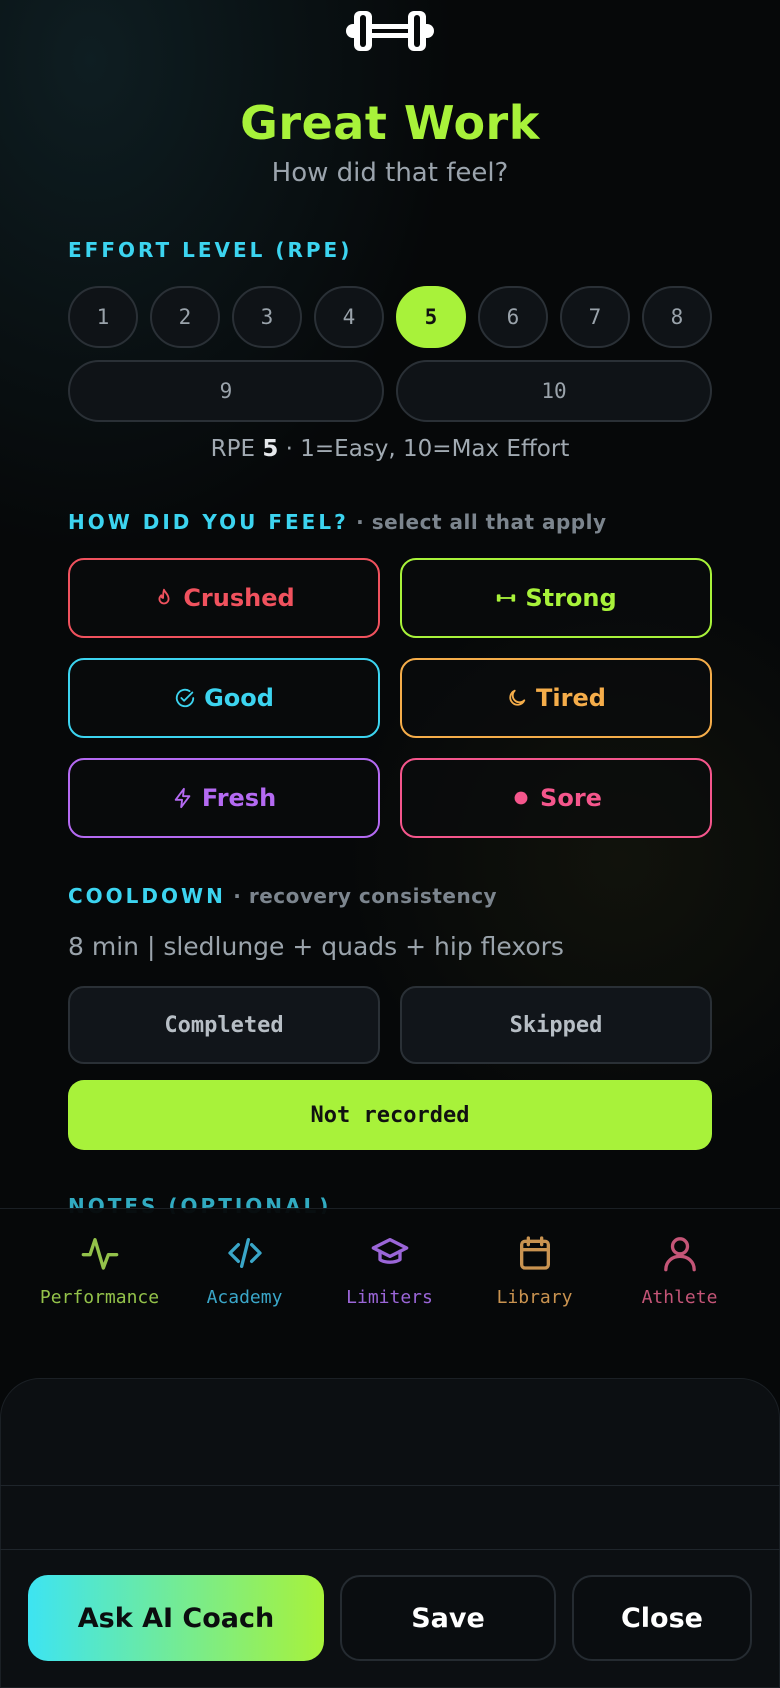 Image resolution: width=780 pixels, height=1688 pixels. Describe the element at coordinates (595, 317) in the screenshot. I see `rpe-option-7: 7` at that location.